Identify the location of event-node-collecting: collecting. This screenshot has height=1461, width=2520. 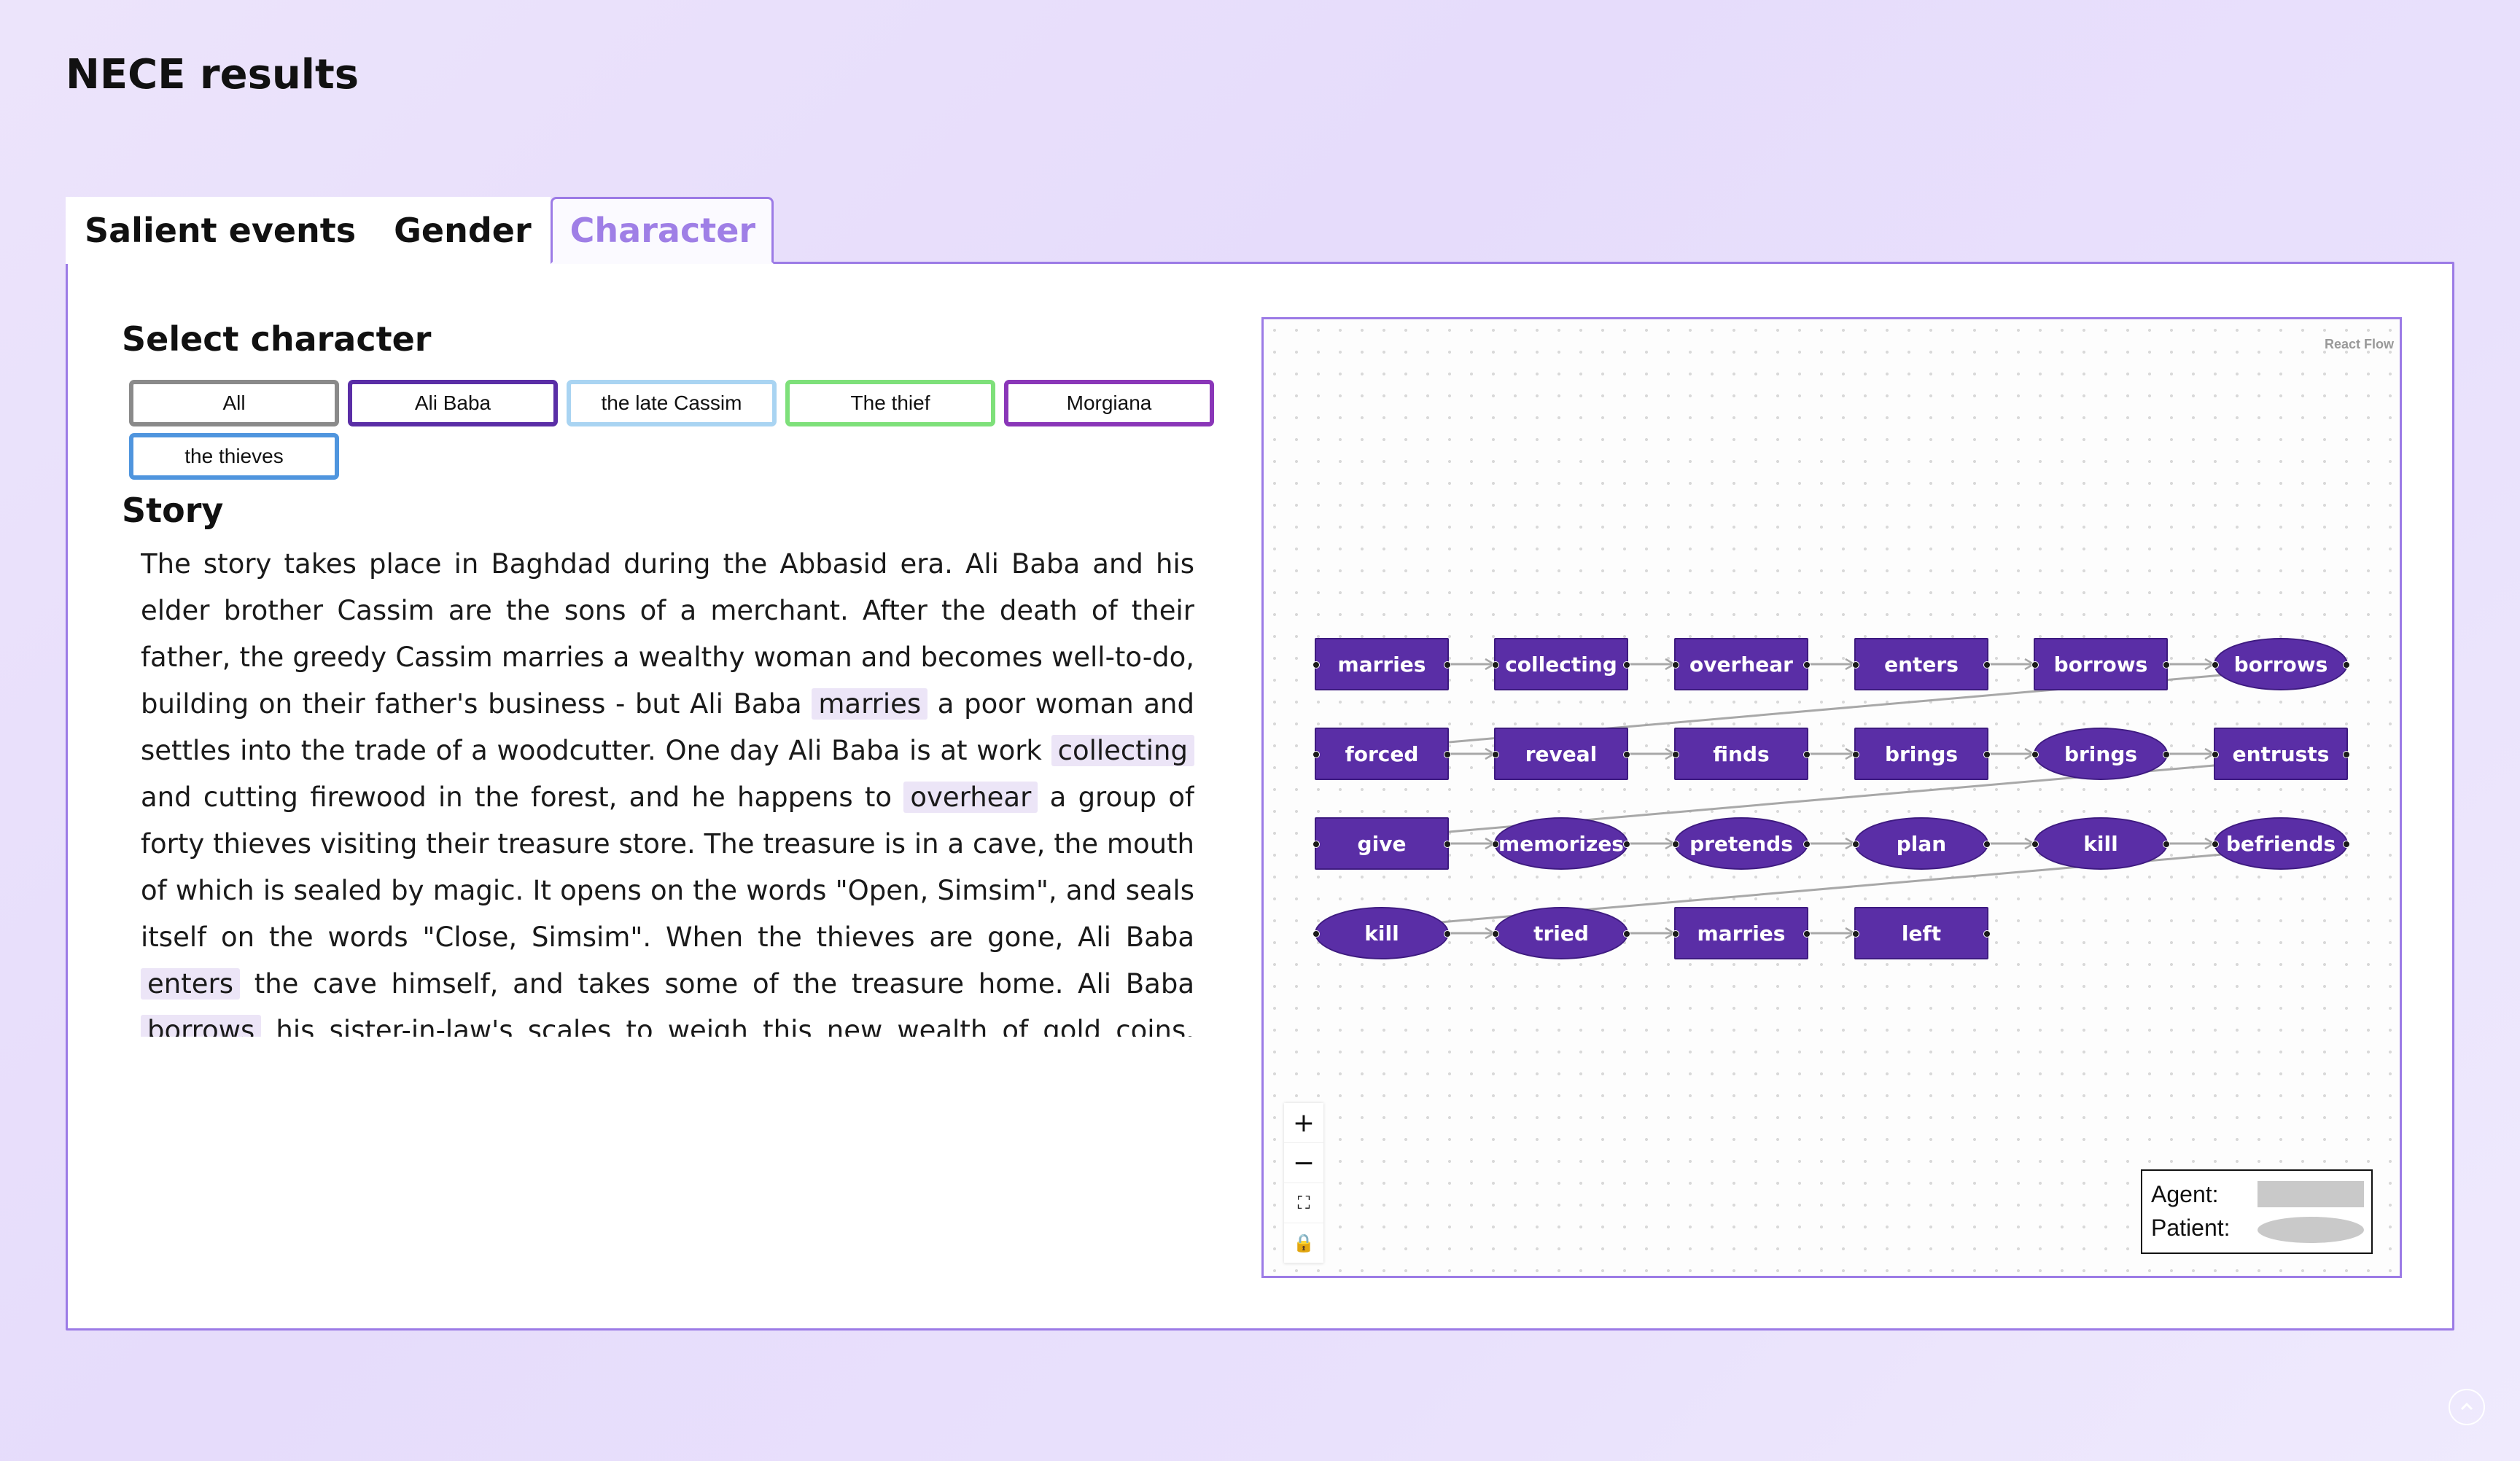
(1561, 664).